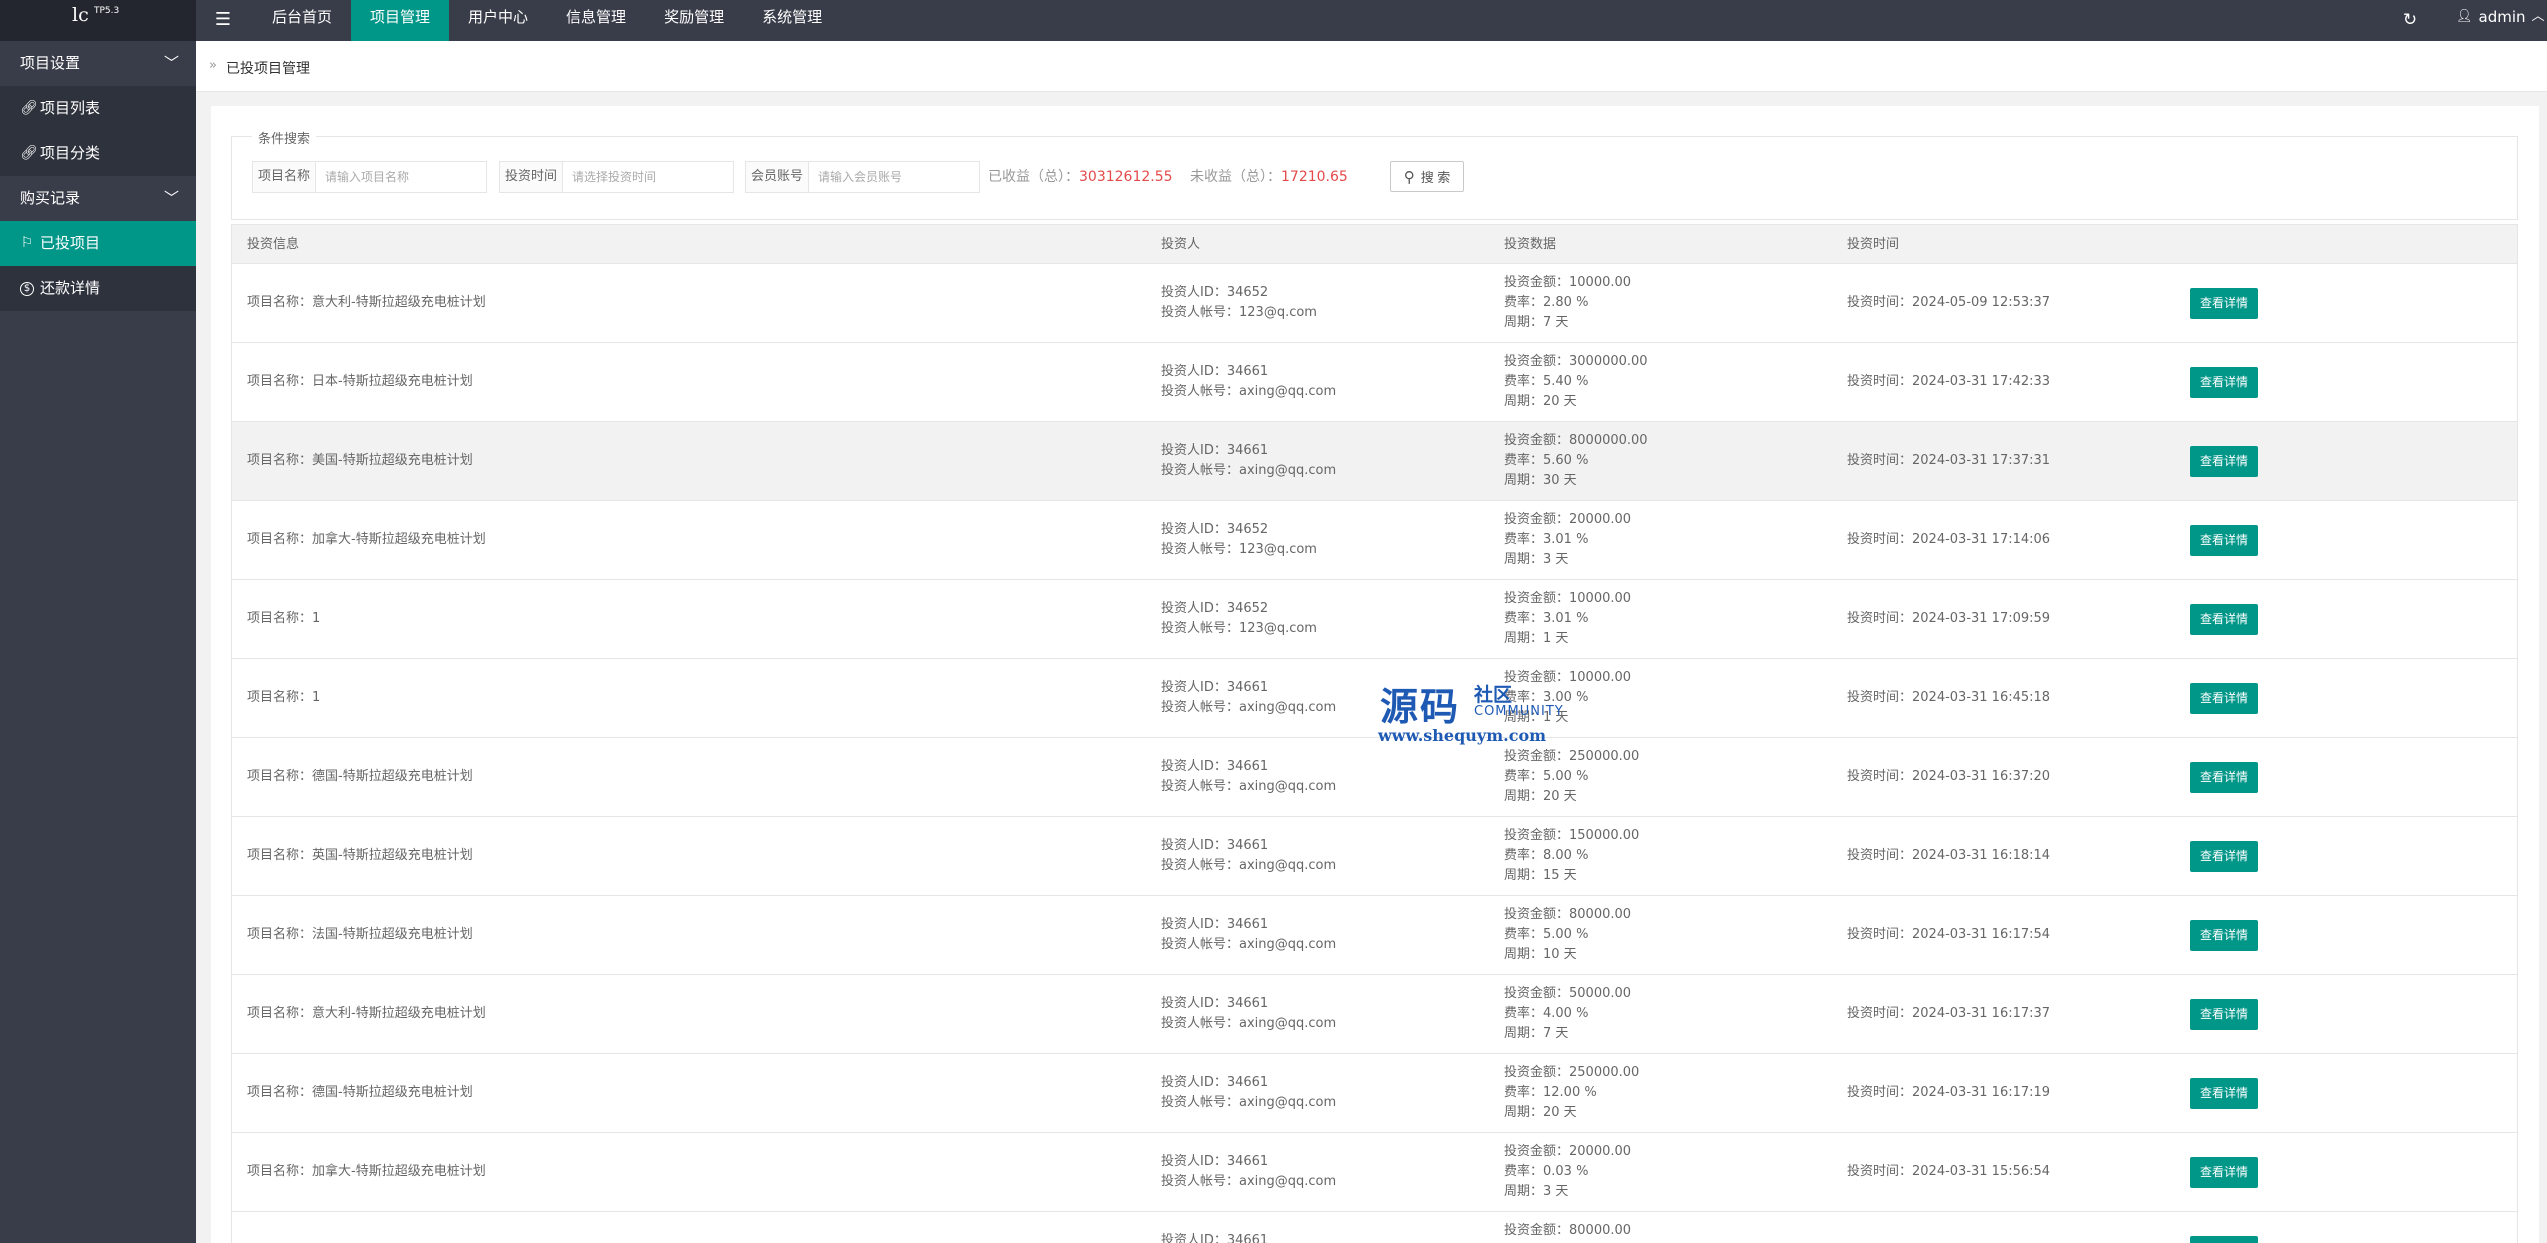 Image resolution: width=2547 pixels, height=1243 pixels. What do you see at coordinates (2500, 20) in the screenshot?
I see `user-menu: 👤︎ admin ︿` at bounding box center [2500, 20].